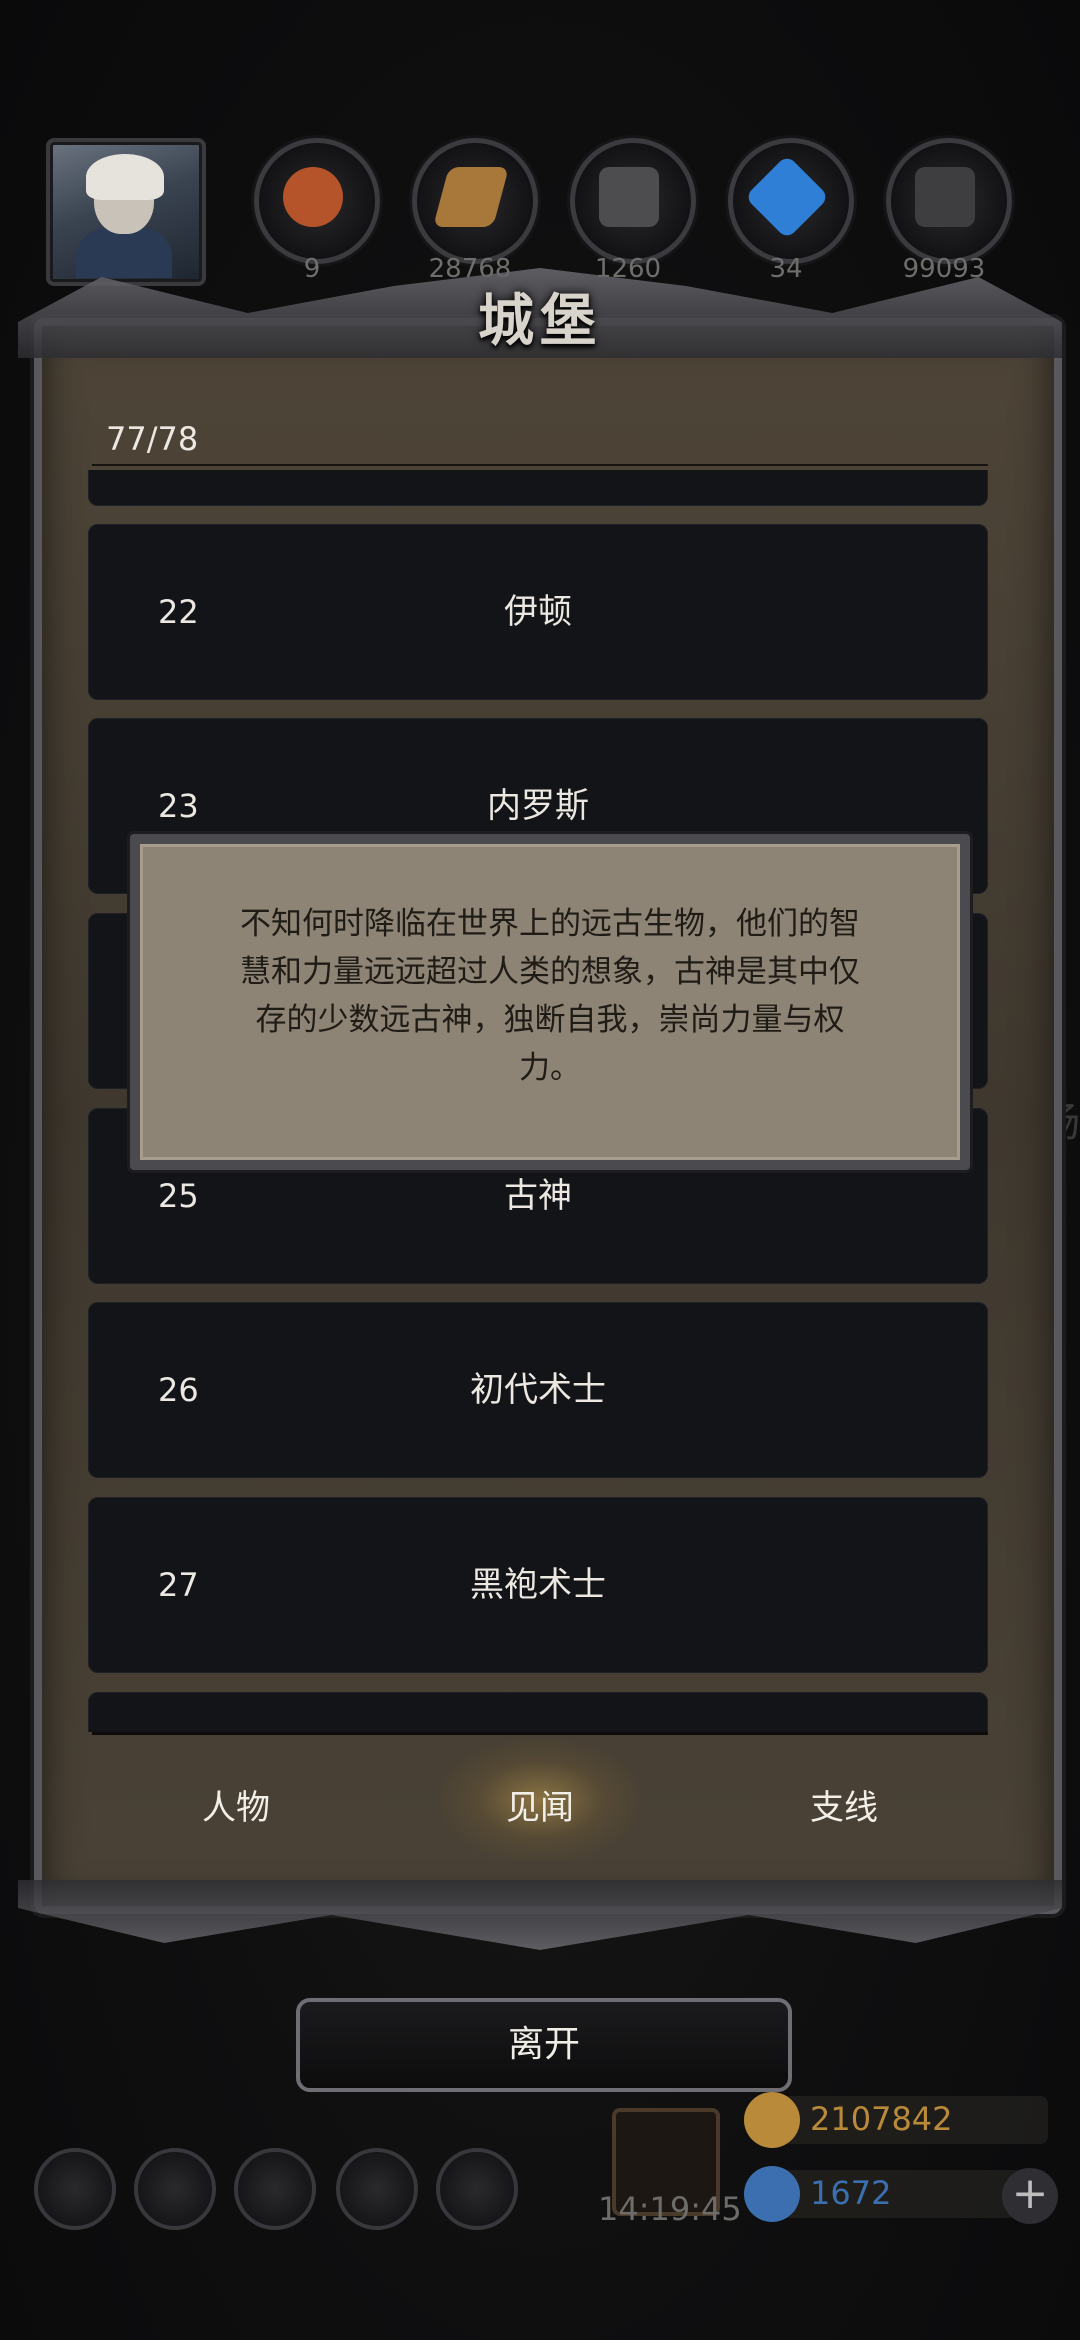 This screenshot has width=1080, height=2340. What do you see at coordinates (772, 2194) in the screenshot?
I see `gem-icon` at bounding box center [772, 2194].